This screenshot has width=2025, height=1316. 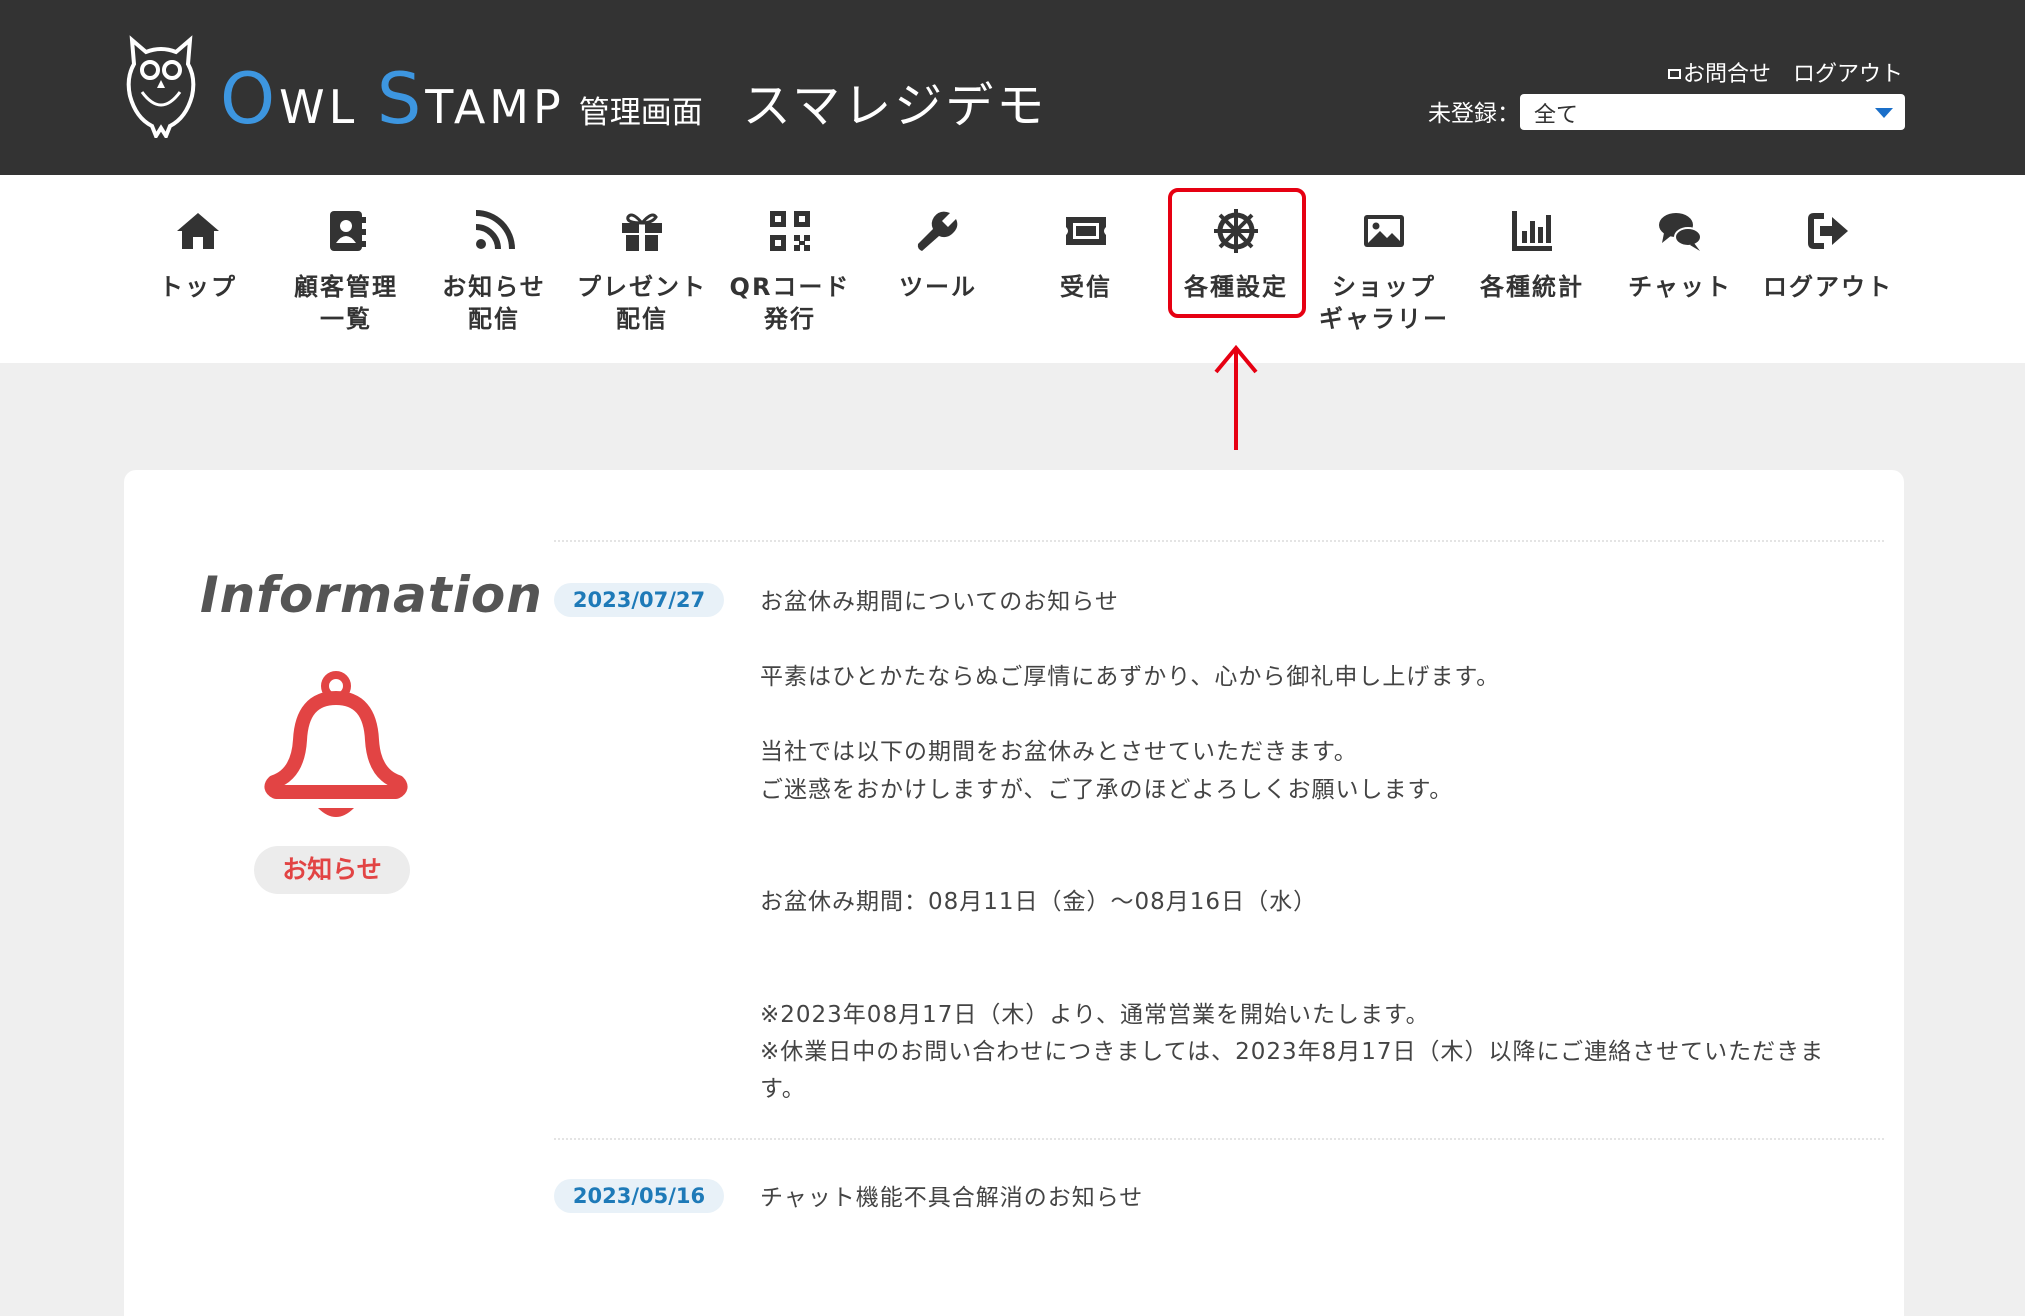 I want to click on contact-book-icon, so click(x=348, y=231).